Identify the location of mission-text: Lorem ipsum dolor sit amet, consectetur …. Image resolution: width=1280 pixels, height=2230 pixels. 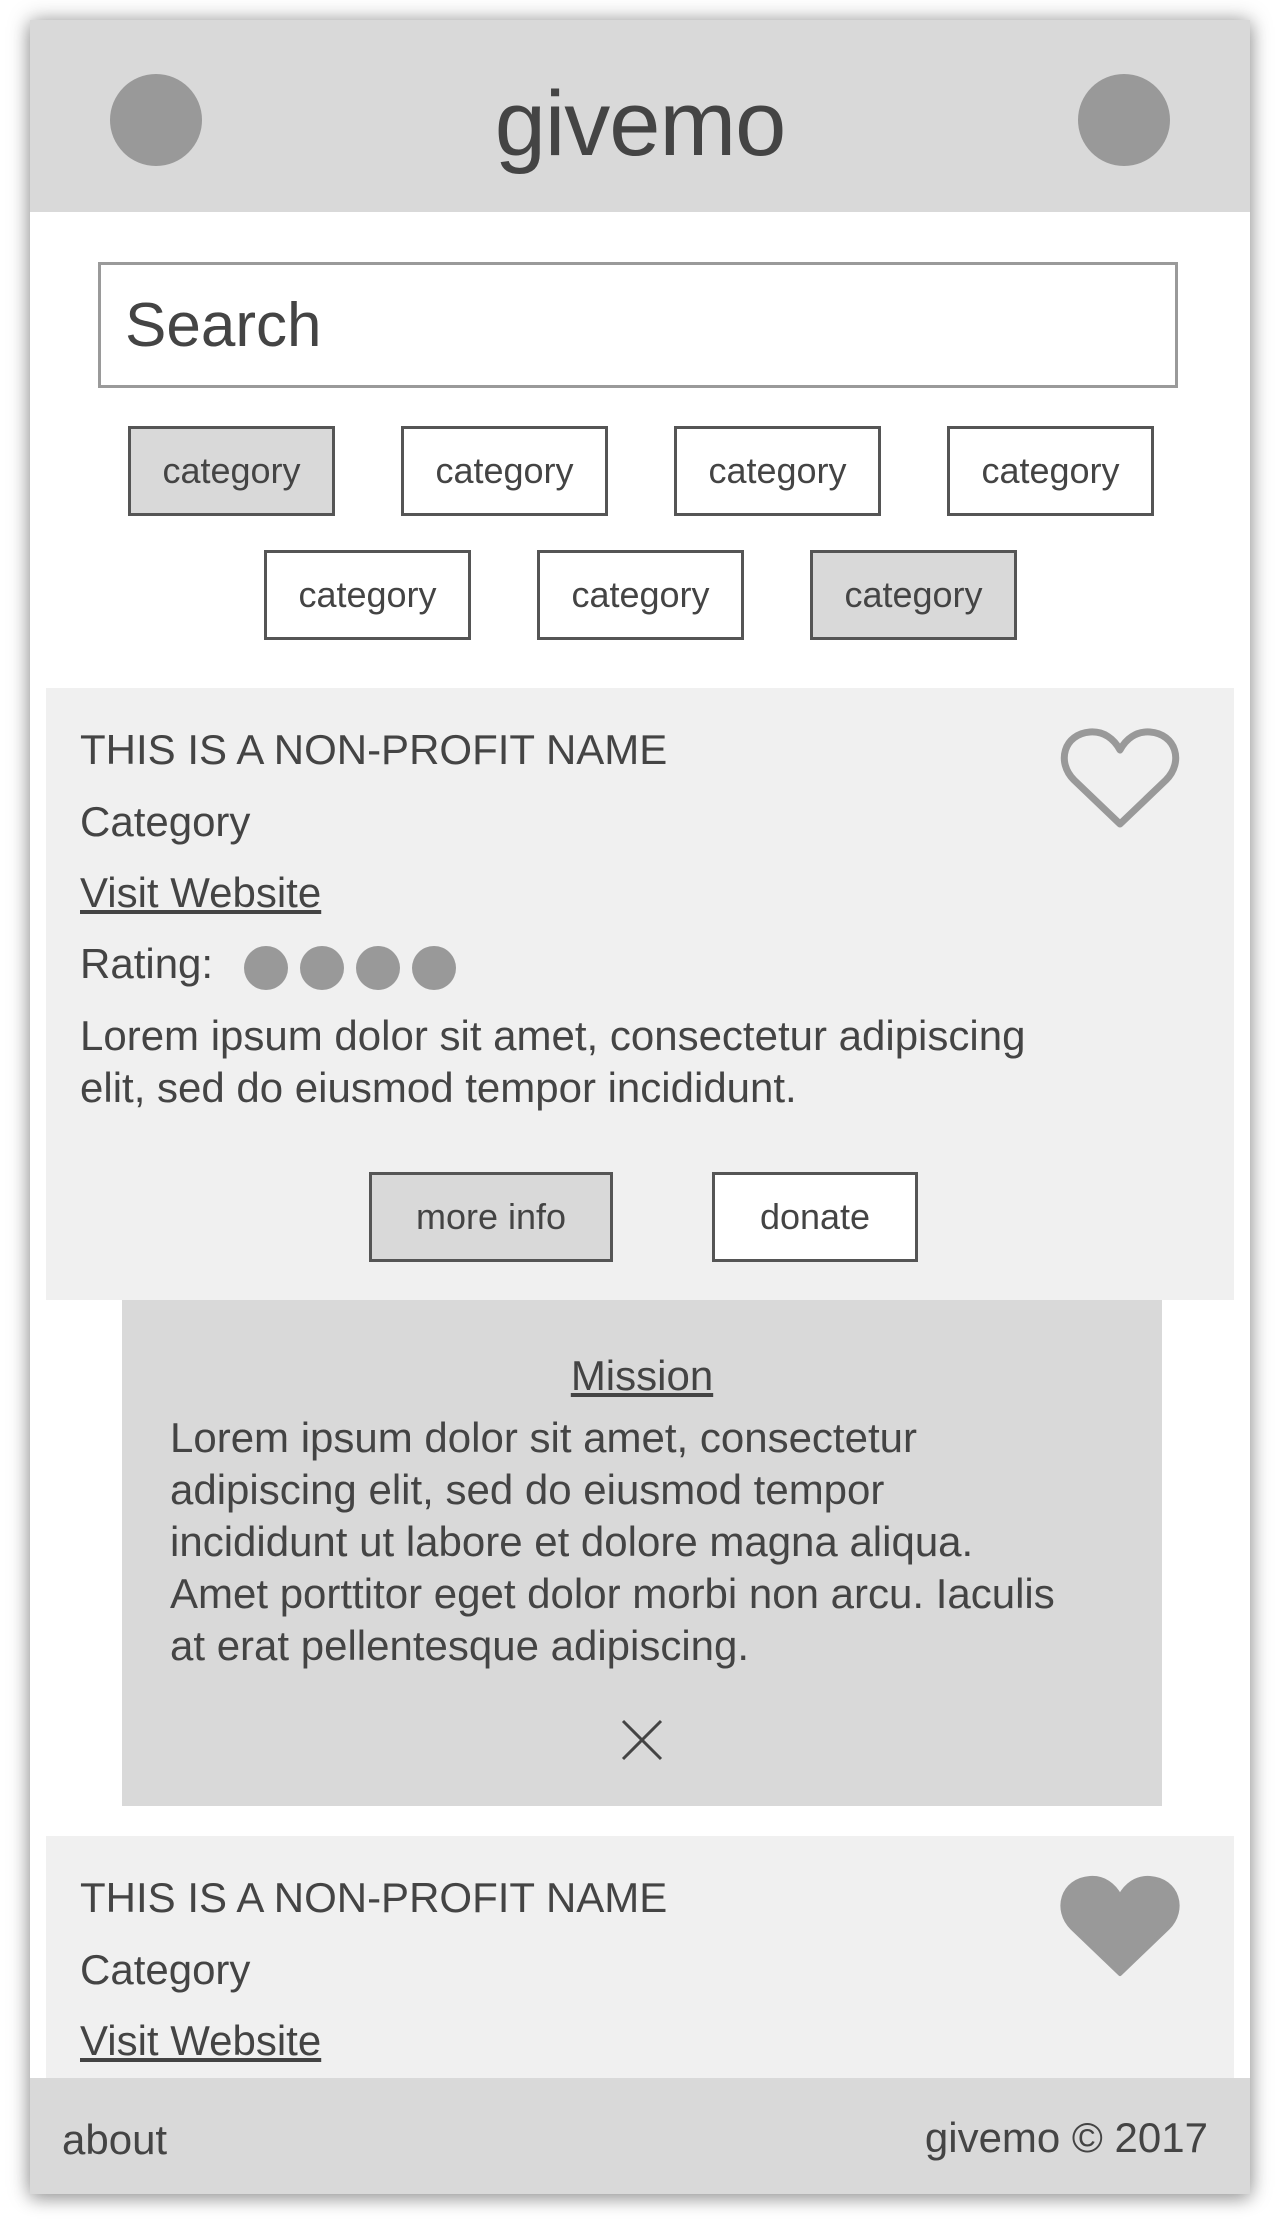
(650, 1542).